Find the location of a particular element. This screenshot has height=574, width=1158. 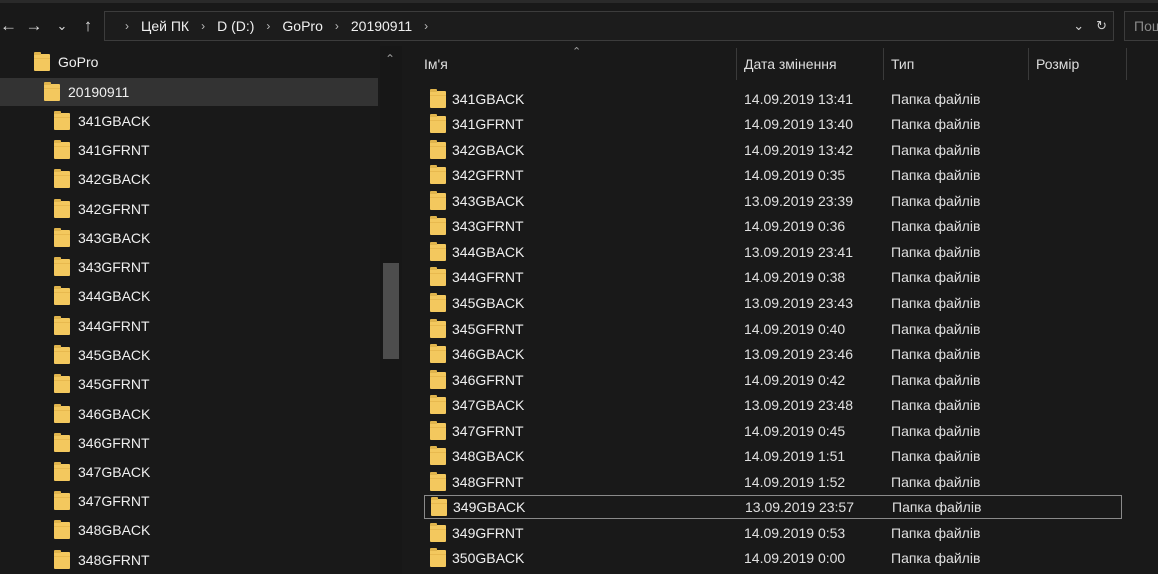

recent-locations-chevron-icon: ⌄ is located at coordinates (62, 26).